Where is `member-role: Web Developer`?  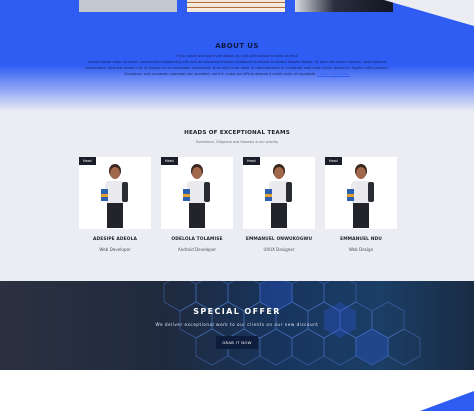
member-role: Web Developer is located at coordinates (115, 249).